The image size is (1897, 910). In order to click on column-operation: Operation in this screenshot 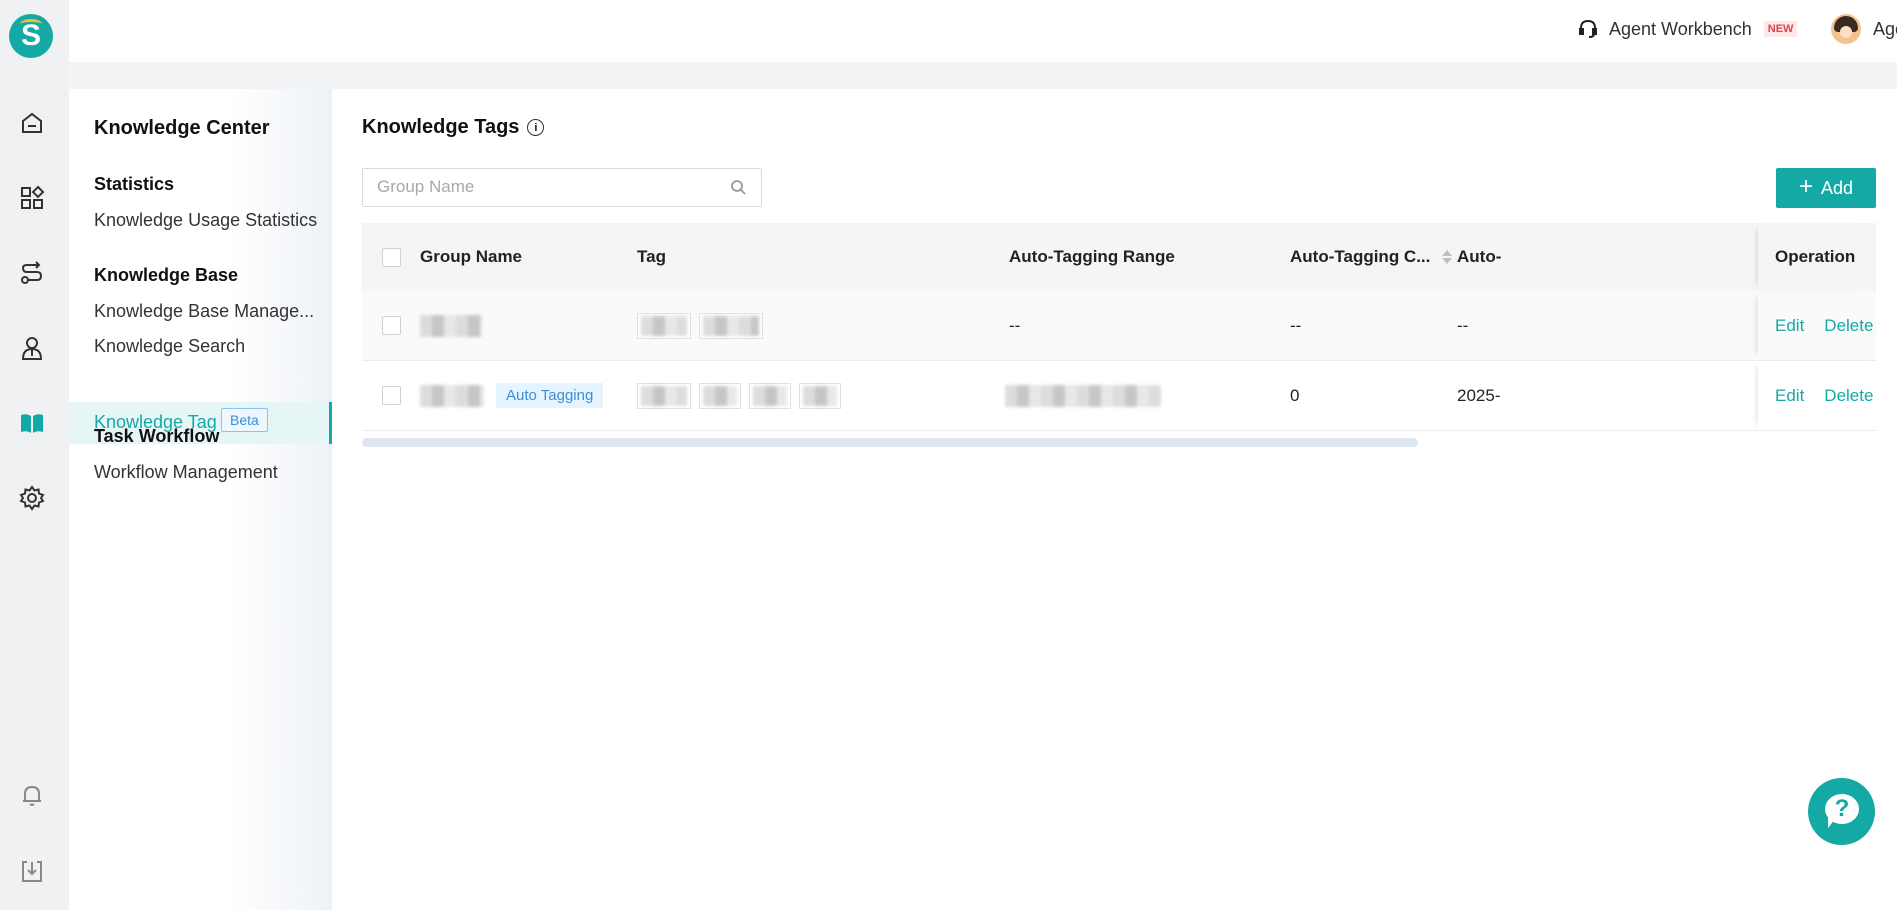, I will do `click(1815, 256)`.